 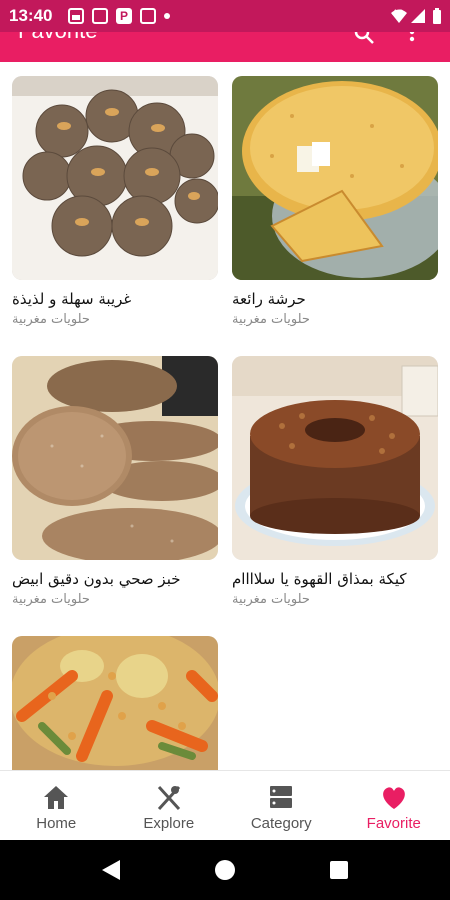 I want to click on recipe-card, so click(x=115, y=703).